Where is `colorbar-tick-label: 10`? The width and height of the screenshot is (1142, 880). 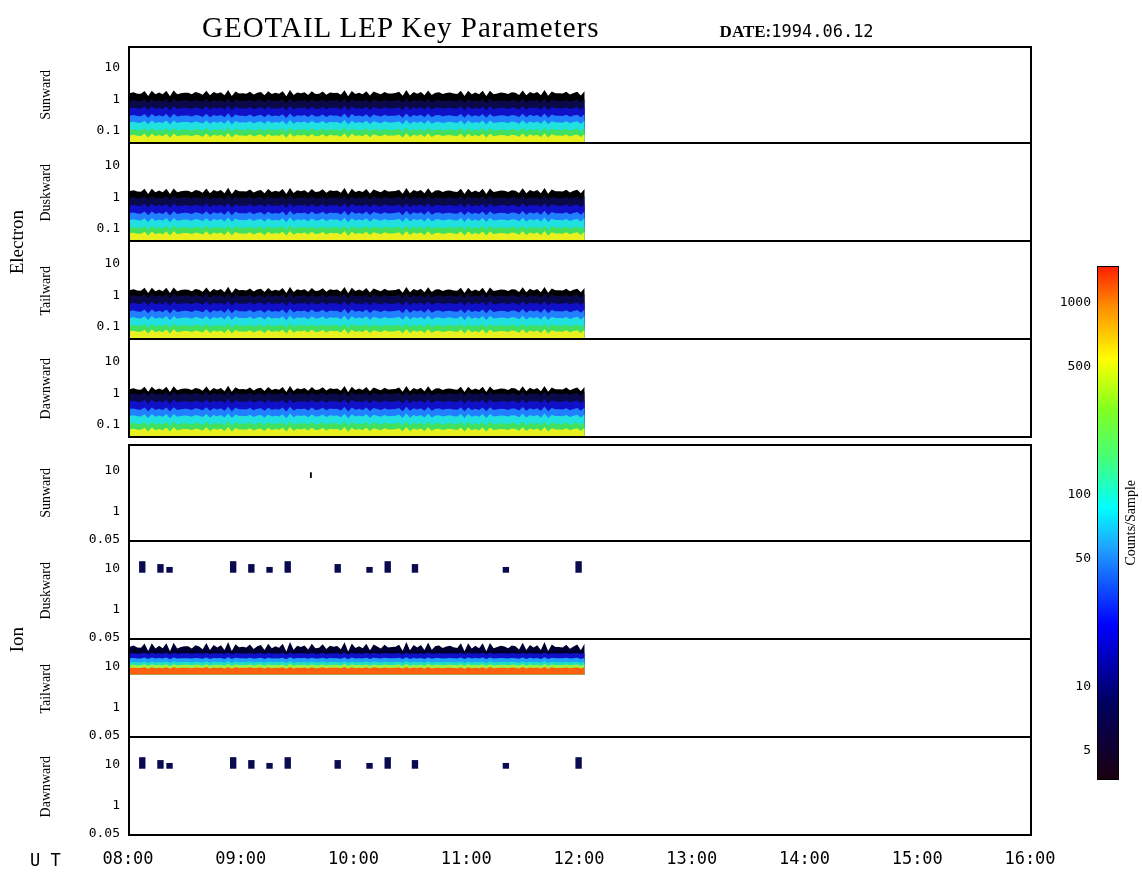 colorbar-tick-label: 10 is located at coordinates (1083, 685).